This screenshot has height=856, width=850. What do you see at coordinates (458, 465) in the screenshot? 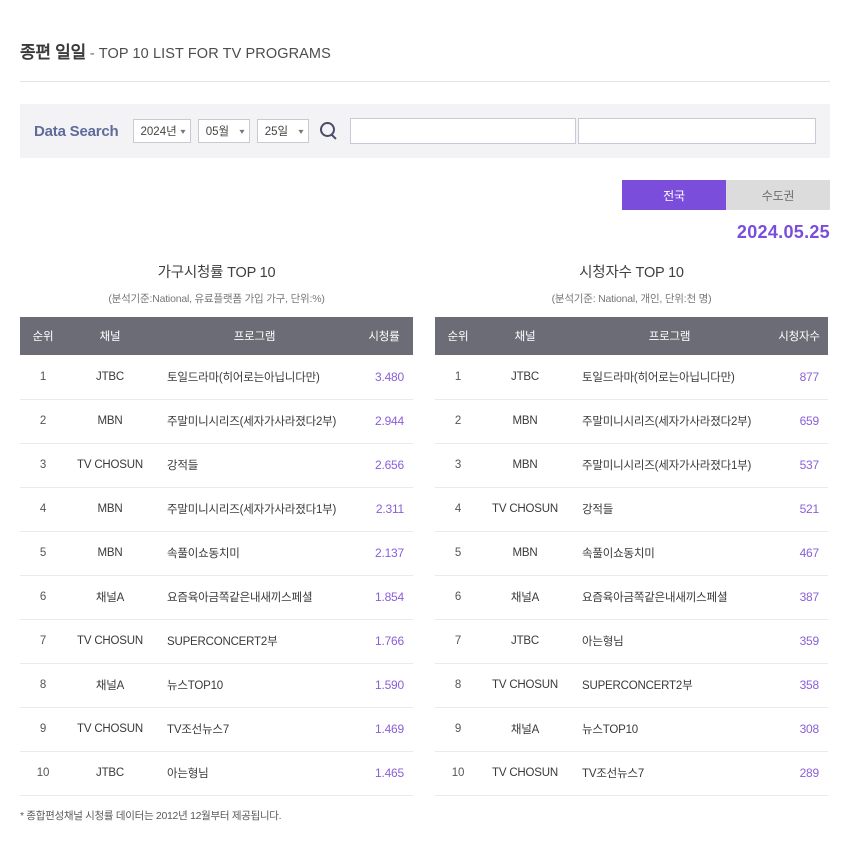
I see `cell-rank: 3` at bounding box center [458, 465].